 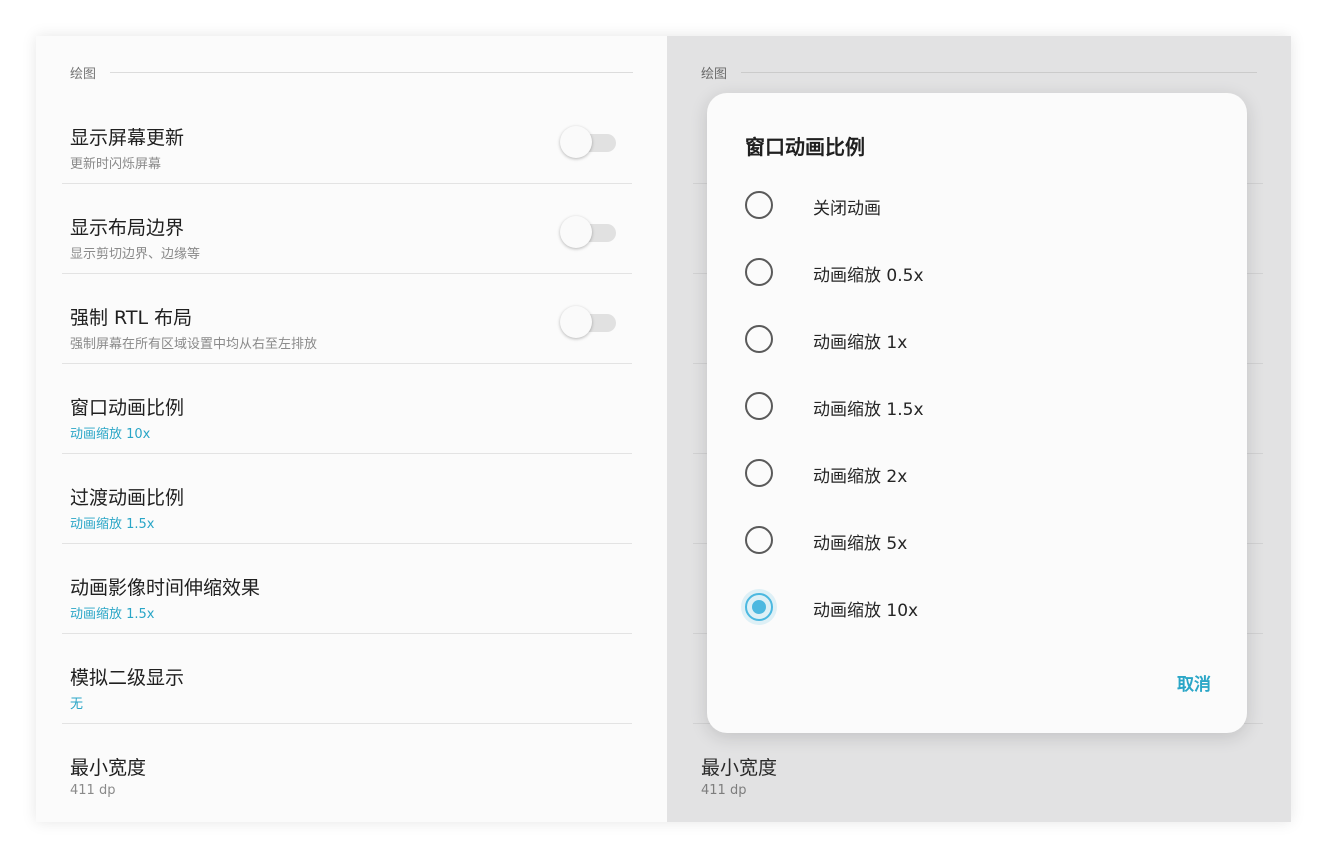 What do you see at coordinates (135, 254) in the screenshot?
I see `setting-summary: 显示剪切边界、边缘等` at bounding box center [135, 254].